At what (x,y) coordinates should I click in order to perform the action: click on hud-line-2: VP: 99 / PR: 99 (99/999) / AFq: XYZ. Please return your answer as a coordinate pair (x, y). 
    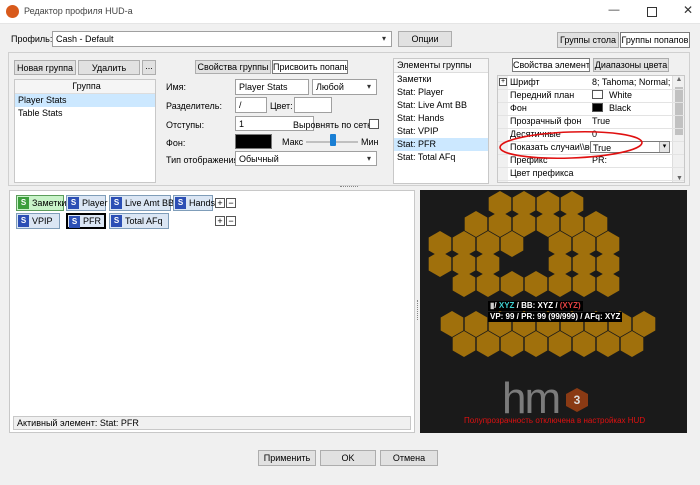
    Looking at the image, I should click on (555, 317).